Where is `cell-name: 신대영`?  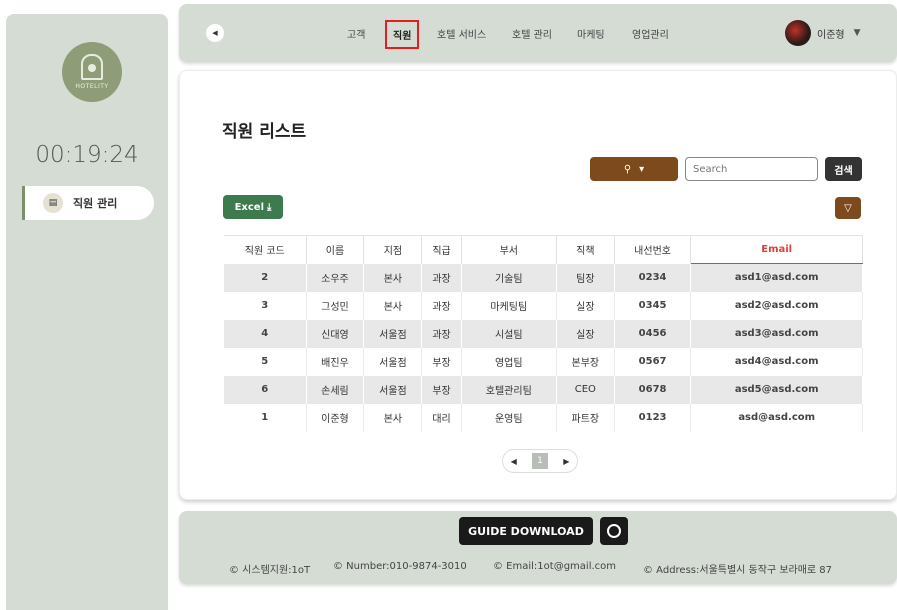
cell-name: 신대영 is located at coordinates (335, 333).